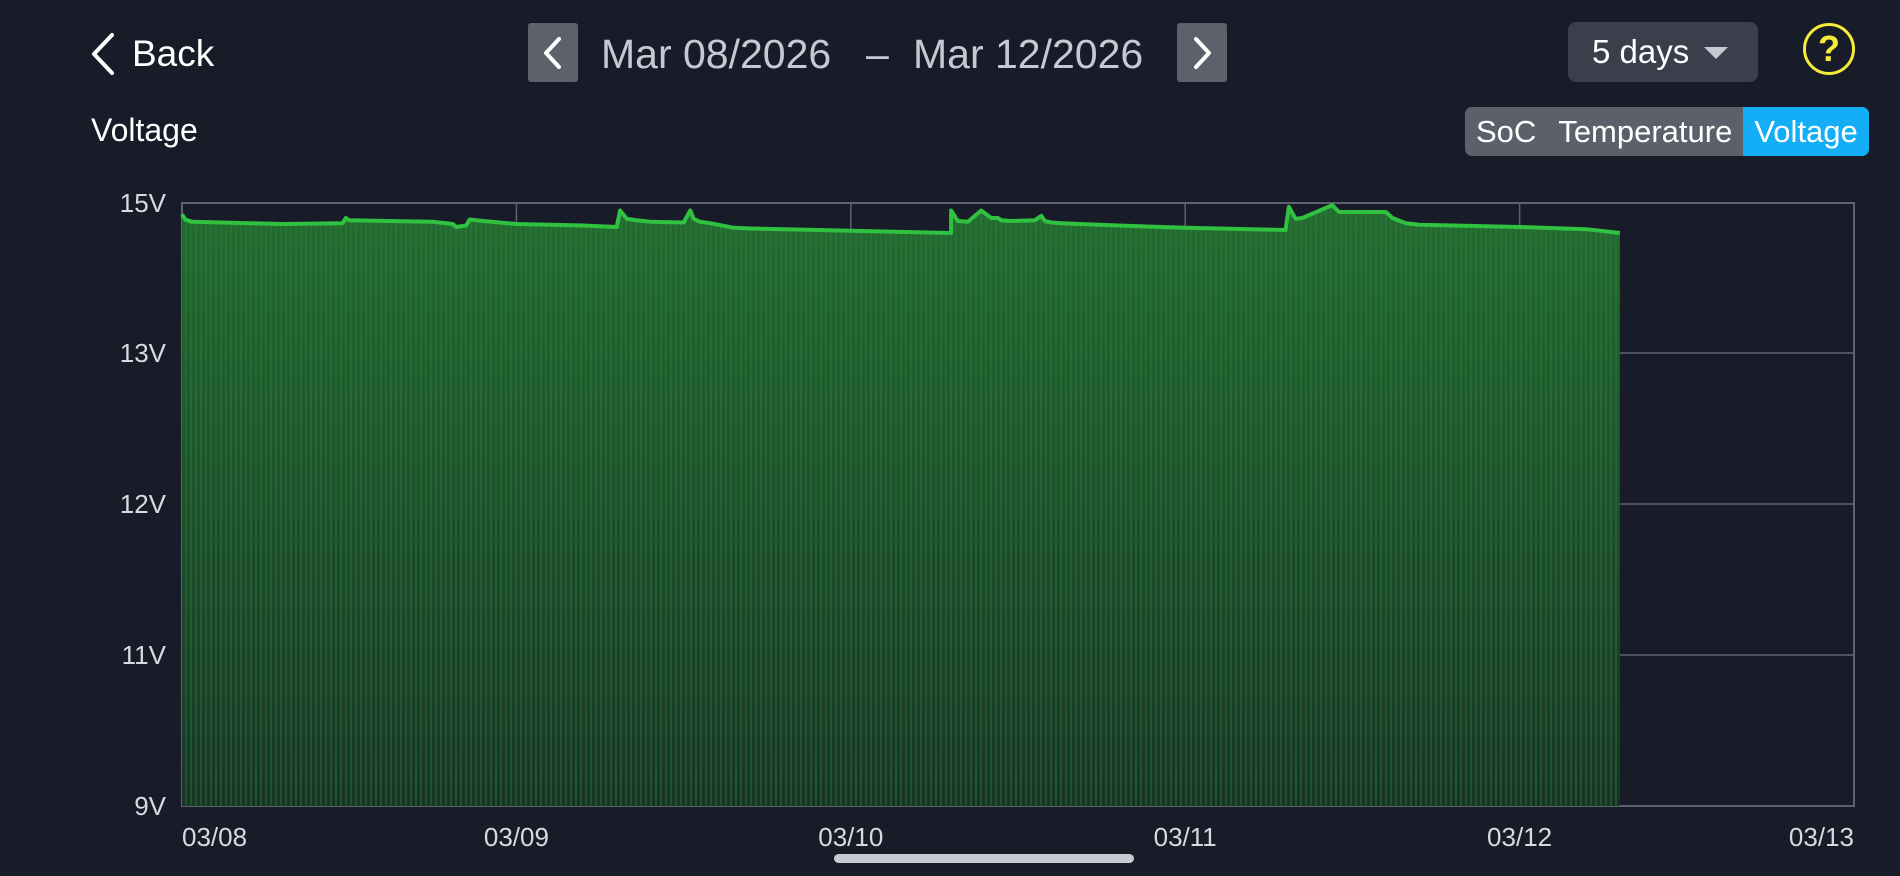 The image size is (1900, 876). Describe the element at coordinates (144, 655) in the screenshot. I see `y-tick-label-3: 11V` at that location.